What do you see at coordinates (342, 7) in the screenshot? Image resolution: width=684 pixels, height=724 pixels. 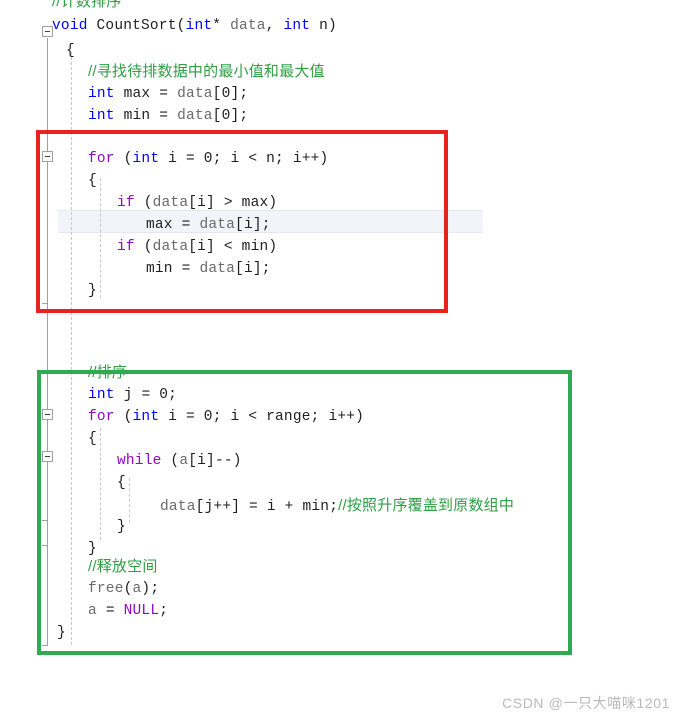 I see `code-line: //计数排序` at bounding box center [342, 7].